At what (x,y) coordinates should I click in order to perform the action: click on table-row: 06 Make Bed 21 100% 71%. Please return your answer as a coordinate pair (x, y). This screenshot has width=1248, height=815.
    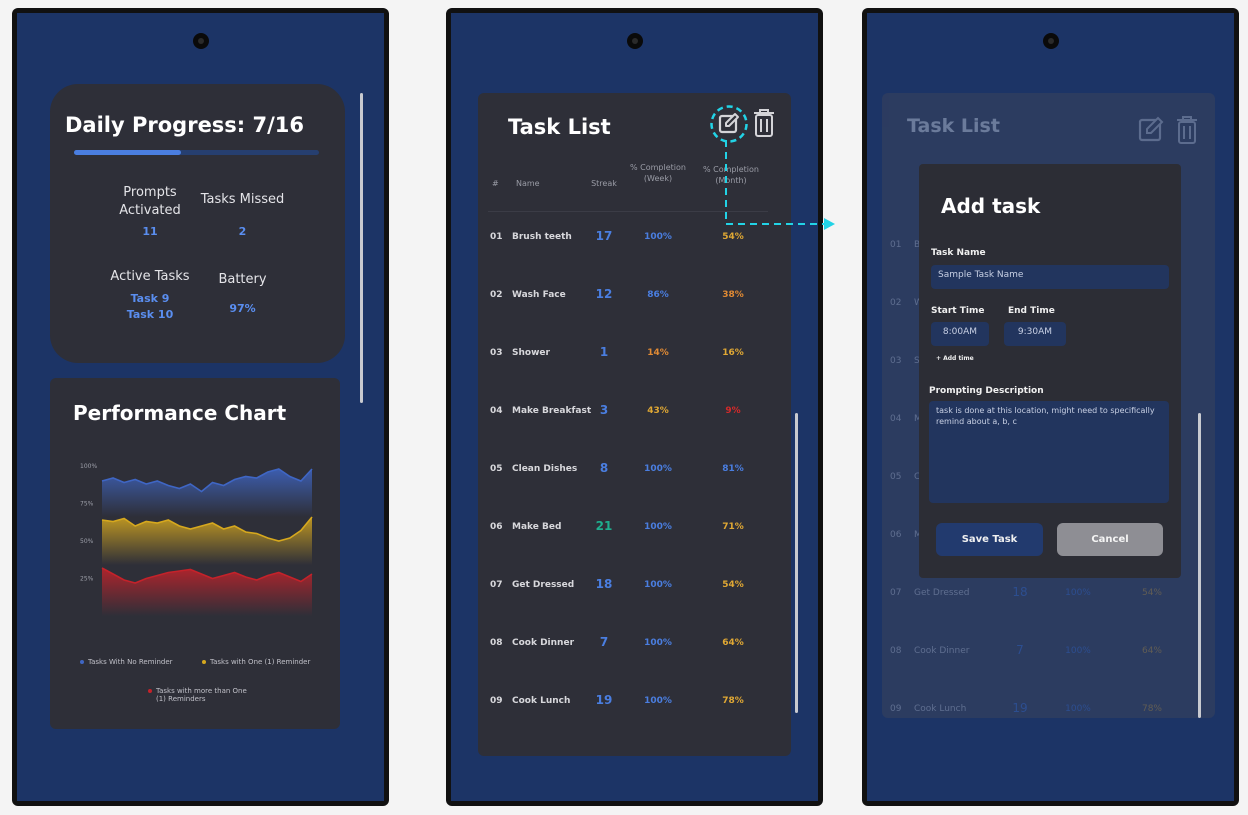
    Looking at the image, I should click on (634, 529).